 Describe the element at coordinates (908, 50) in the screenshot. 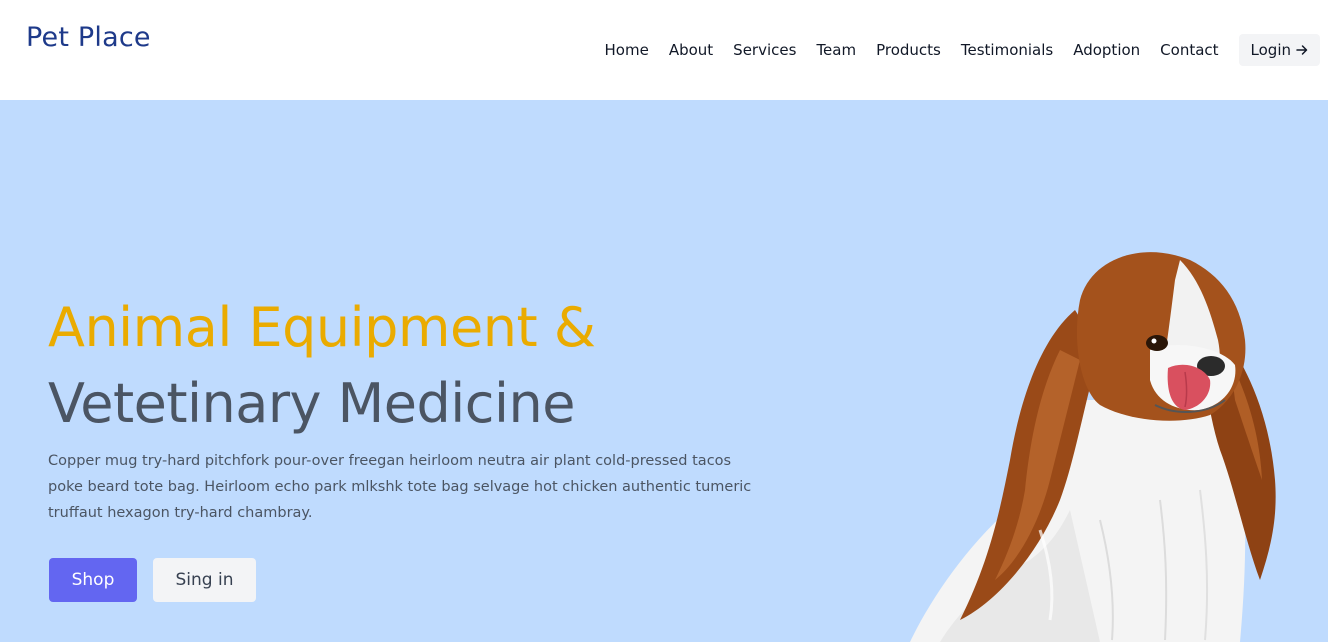

I see `nav-products: Products` at that location.